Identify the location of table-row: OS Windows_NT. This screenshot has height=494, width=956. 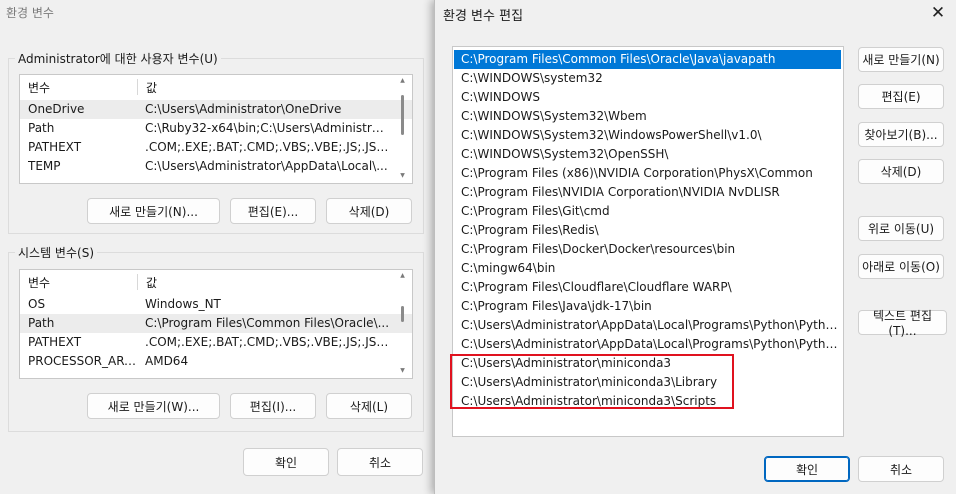
(216, 304).